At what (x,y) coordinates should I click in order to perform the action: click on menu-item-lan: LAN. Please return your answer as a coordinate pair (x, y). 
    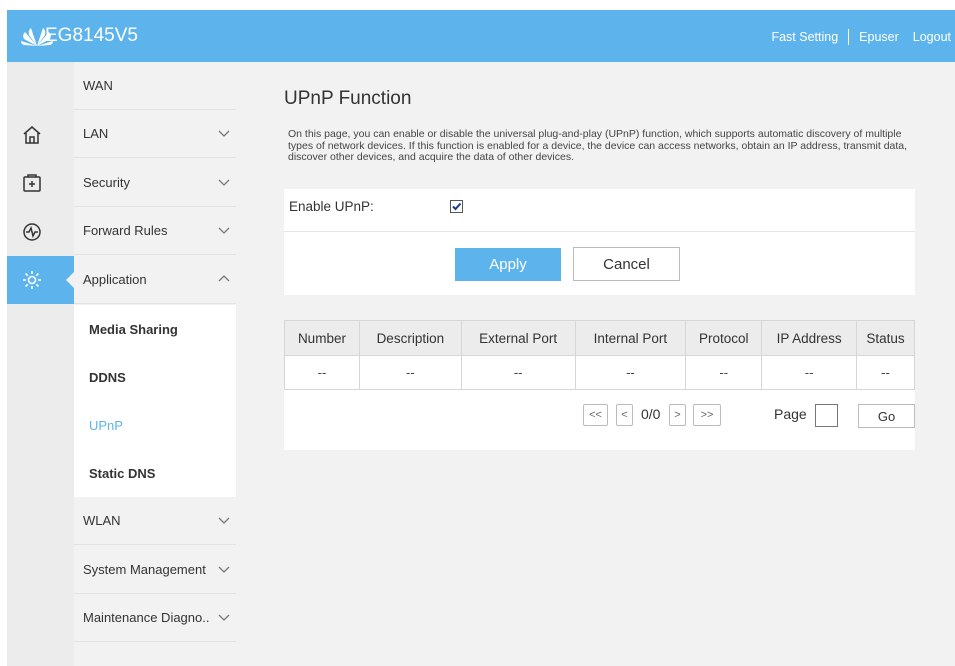
    Looking at the image, I should click on (155, 134).